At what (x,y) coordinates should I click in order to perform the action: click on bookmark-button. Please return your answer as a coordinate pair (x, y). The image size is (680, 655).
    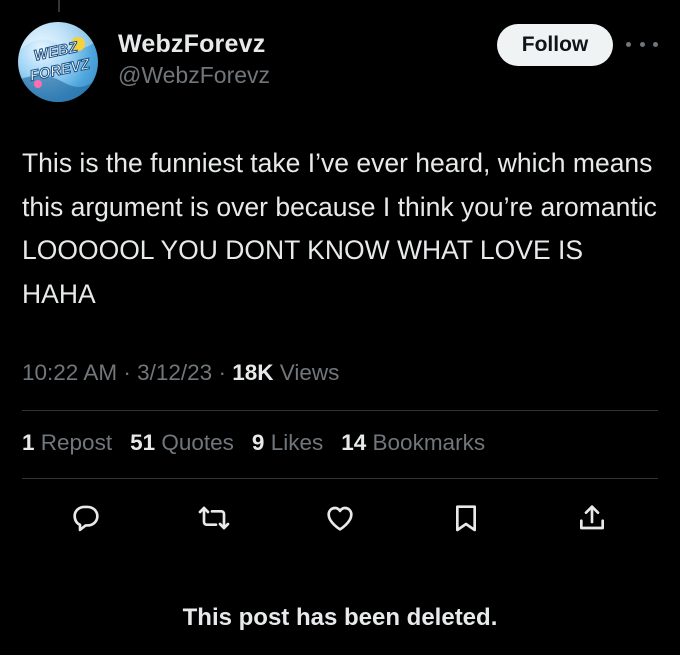
    Looking at the image, I should click on (466, 518).